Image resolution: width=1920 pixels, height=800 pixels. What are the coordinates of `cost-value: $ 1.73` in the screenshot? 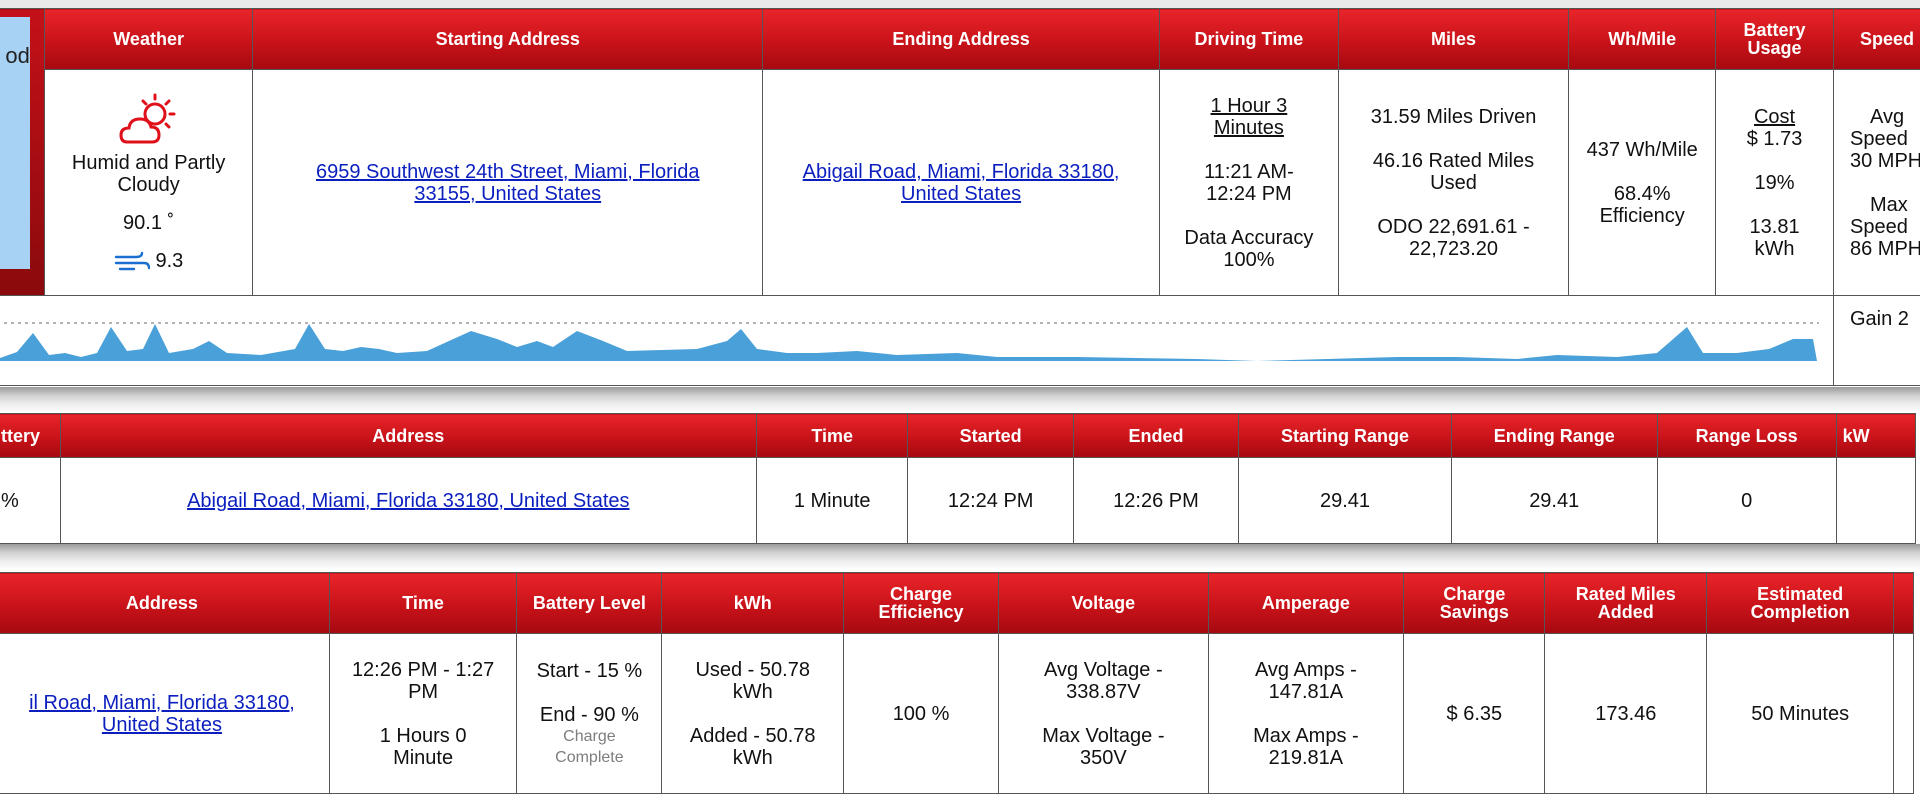 It's located at (1774, 138).